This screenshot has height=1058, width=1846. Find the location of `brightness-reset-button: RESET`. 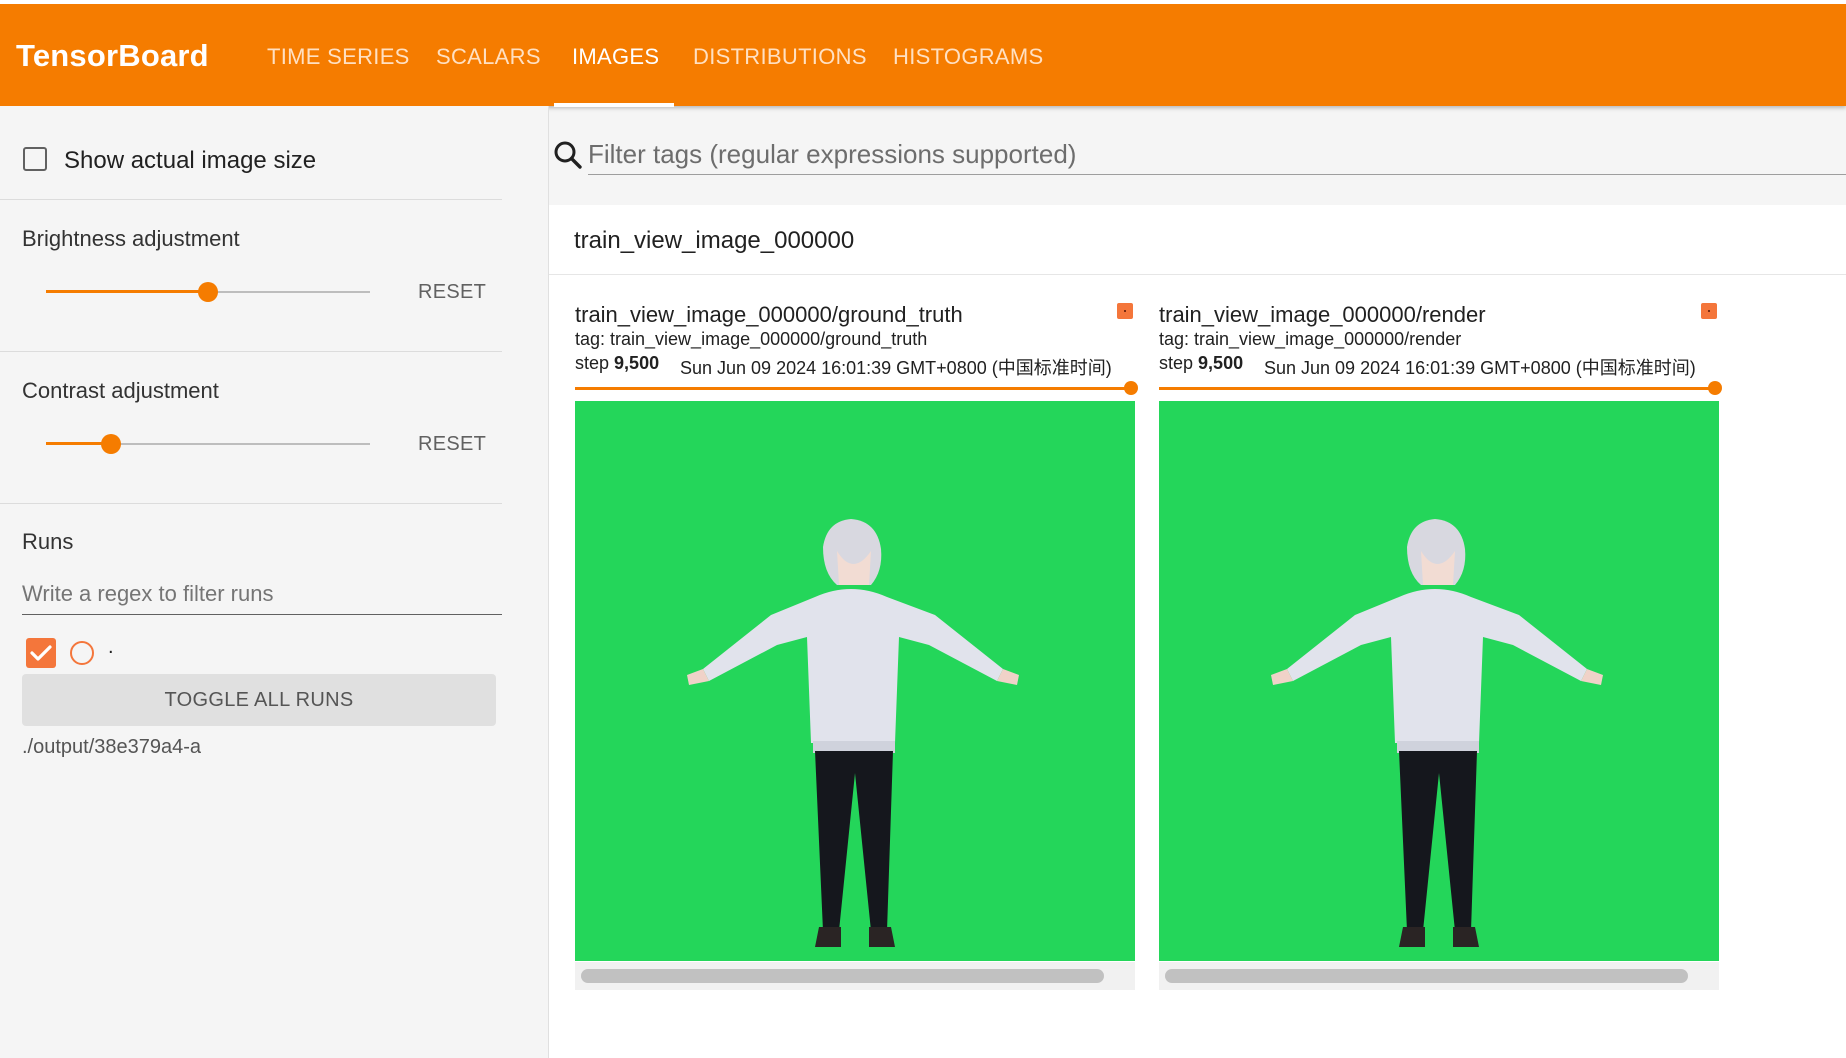

brightness-reset-button: RESET is located at coordinates (452, 292).